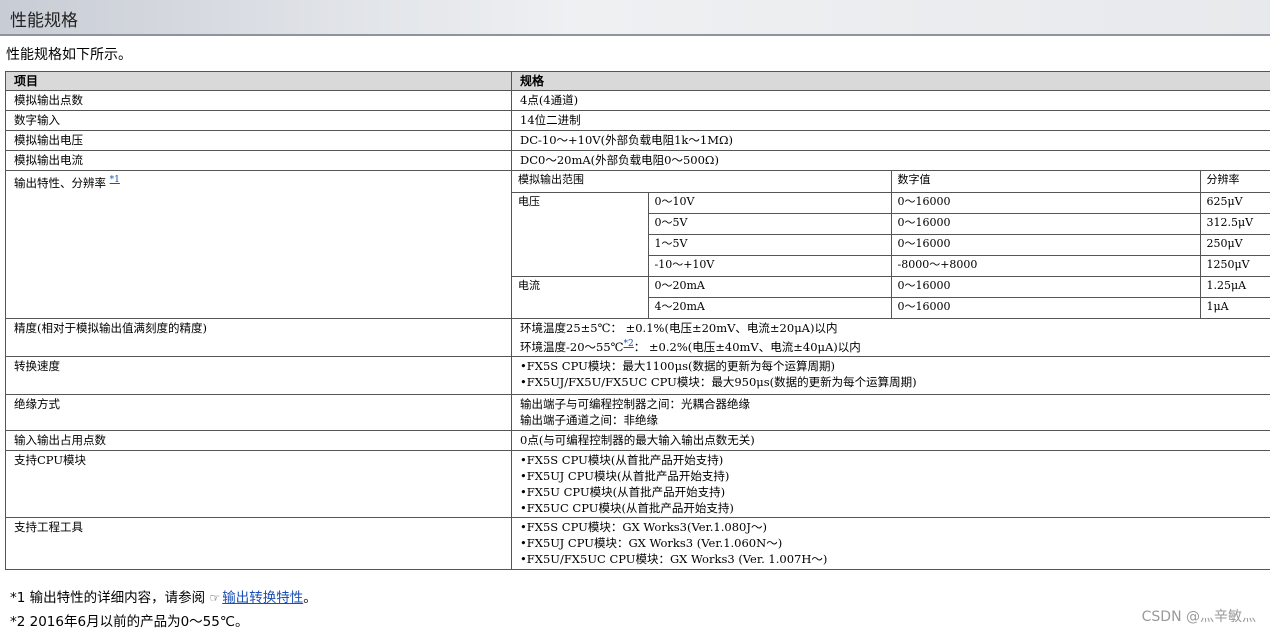 The width and height of the screenshot is (1270, 634). I want to click on header-item: 项目, so click(258, 81).